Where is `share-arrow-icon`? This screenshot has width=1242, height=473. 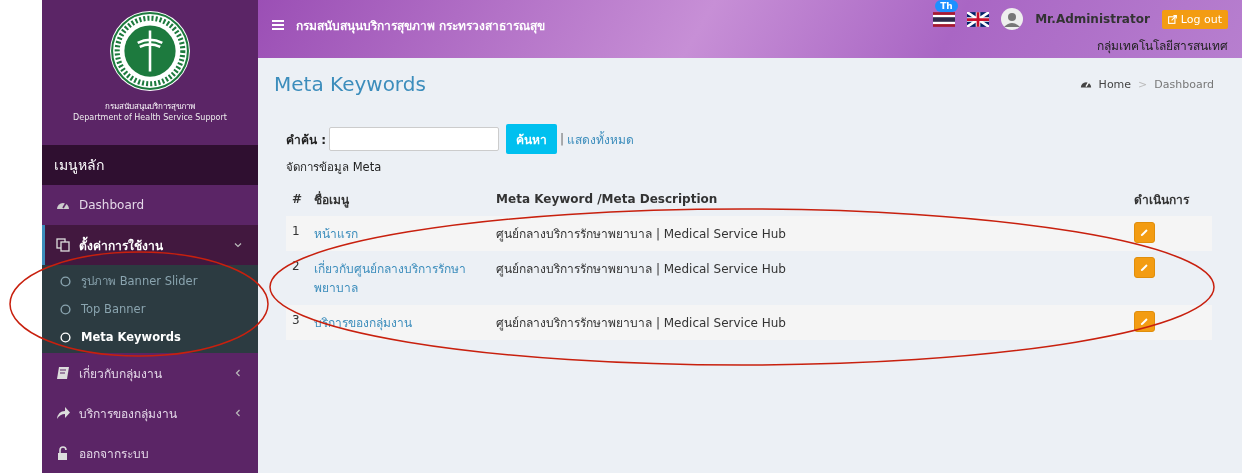 share-arrow-icon is located at coordinates (63, 413).